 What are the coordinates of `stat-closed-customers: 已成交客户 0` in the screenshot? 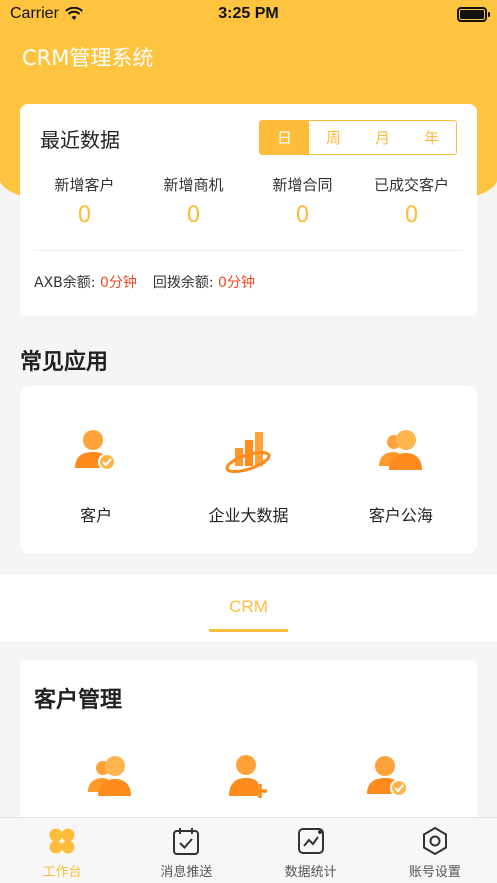 It's located at (411, 201).